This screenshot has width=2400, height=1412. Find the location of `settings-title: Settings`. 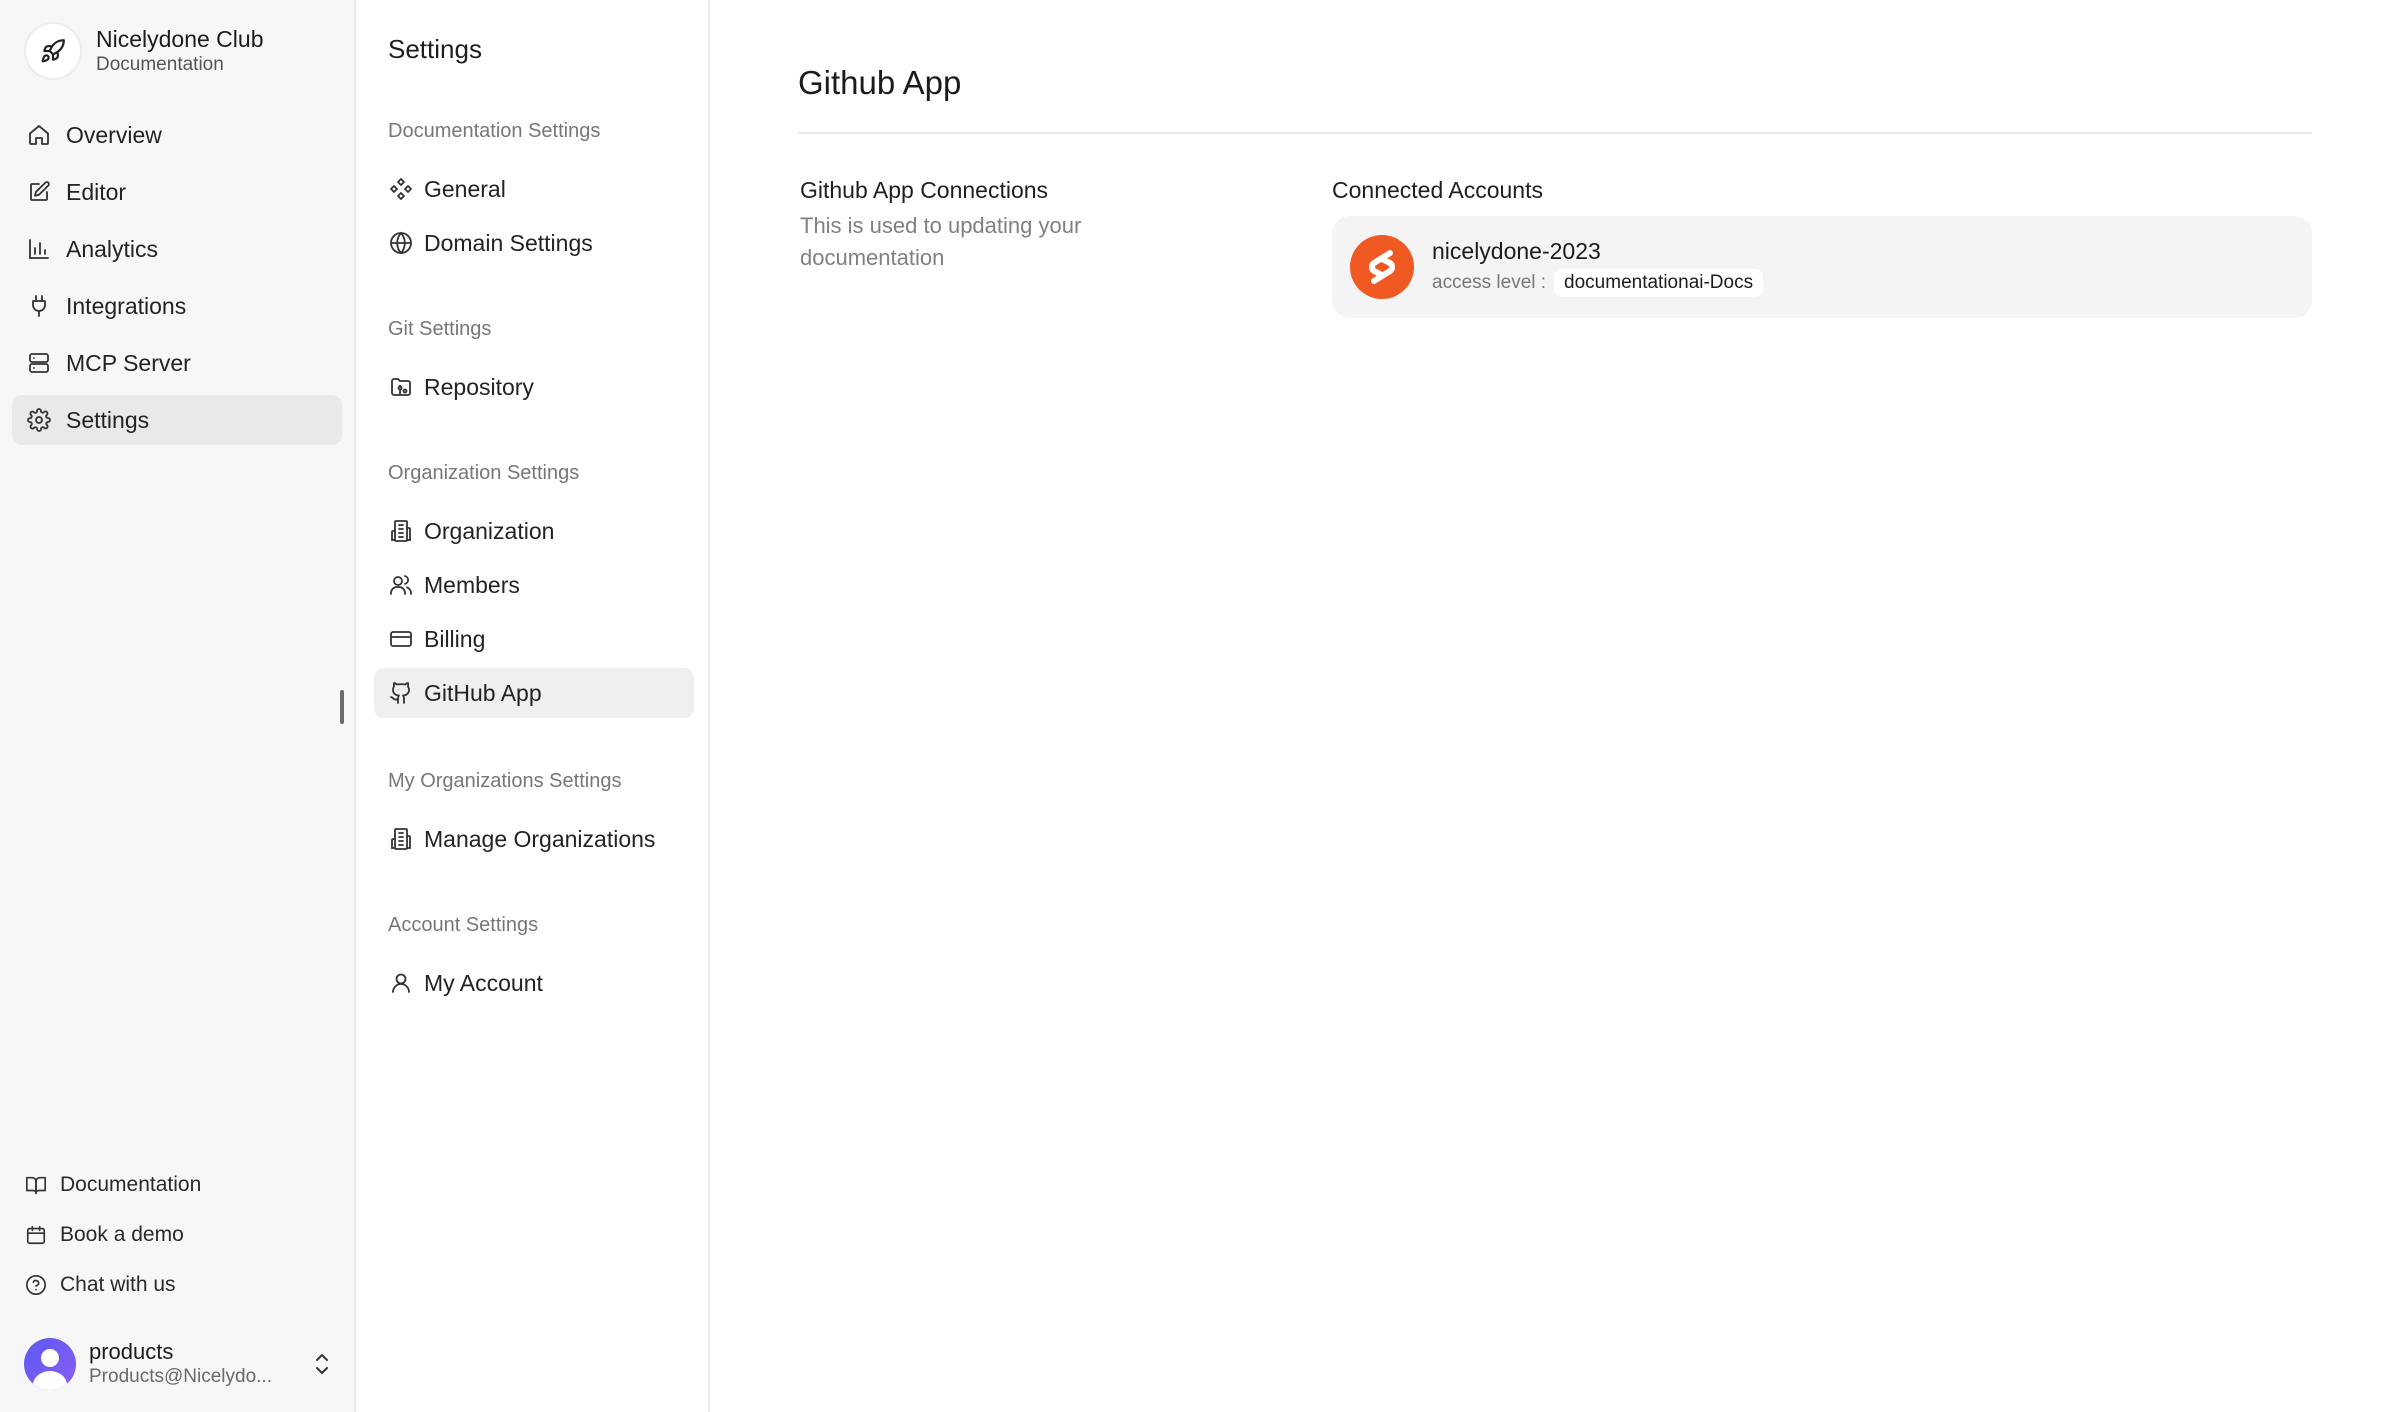

settings-title: Settings is located at coordinates (435, 49).